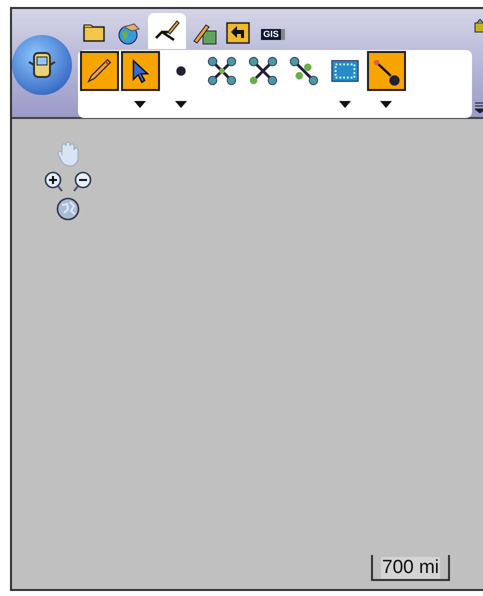  Describe the element at coordinates (273, 34) in the screenshot. I see `tab: GIS` at that location.